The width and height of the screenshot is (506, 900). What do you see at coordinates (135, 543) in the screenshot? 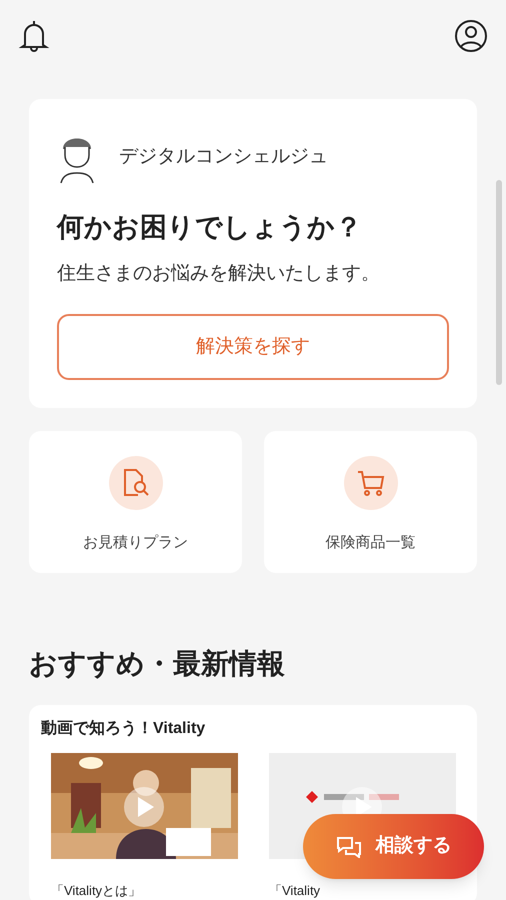
I see `shortcut-label: お見積りプラン` at bounding box center [135, 543].